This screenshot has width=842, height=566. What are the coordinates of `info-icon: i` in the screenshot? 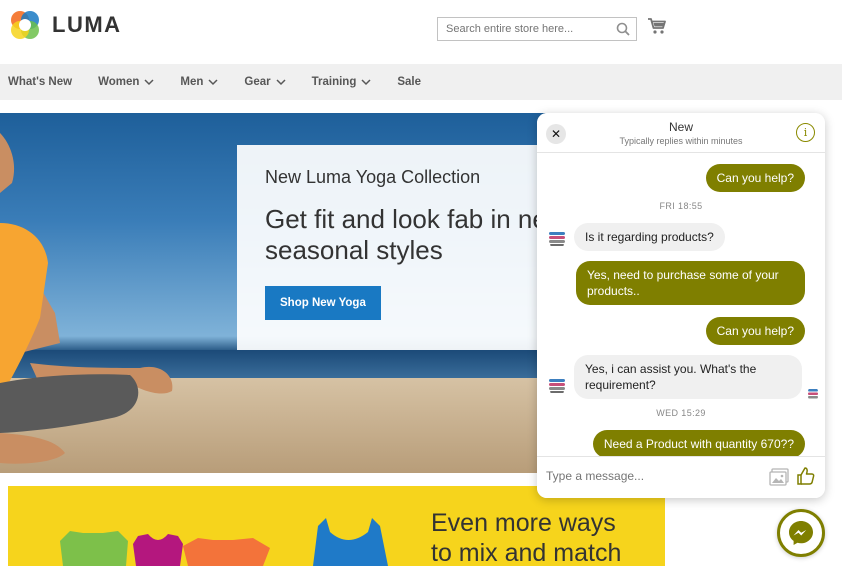 It's located at (805, 132).